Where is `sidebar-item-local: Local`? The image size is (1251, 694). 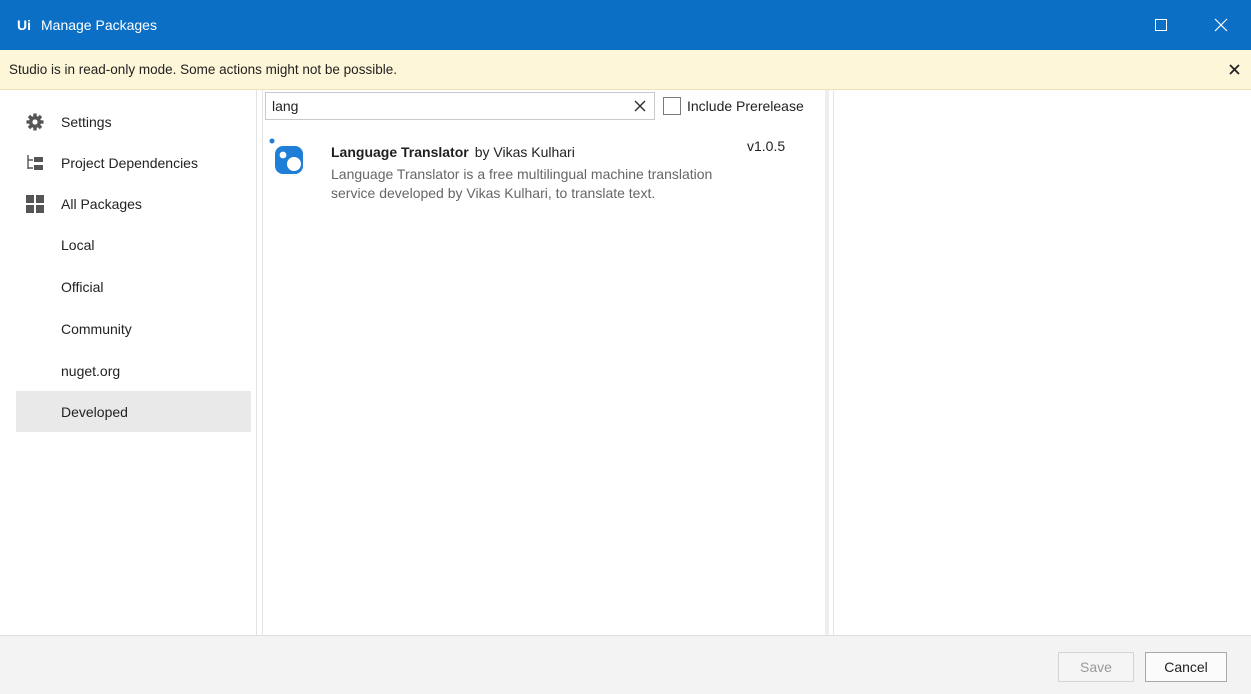
sidebar-item-local: Local is located at coordinates (133, 244).